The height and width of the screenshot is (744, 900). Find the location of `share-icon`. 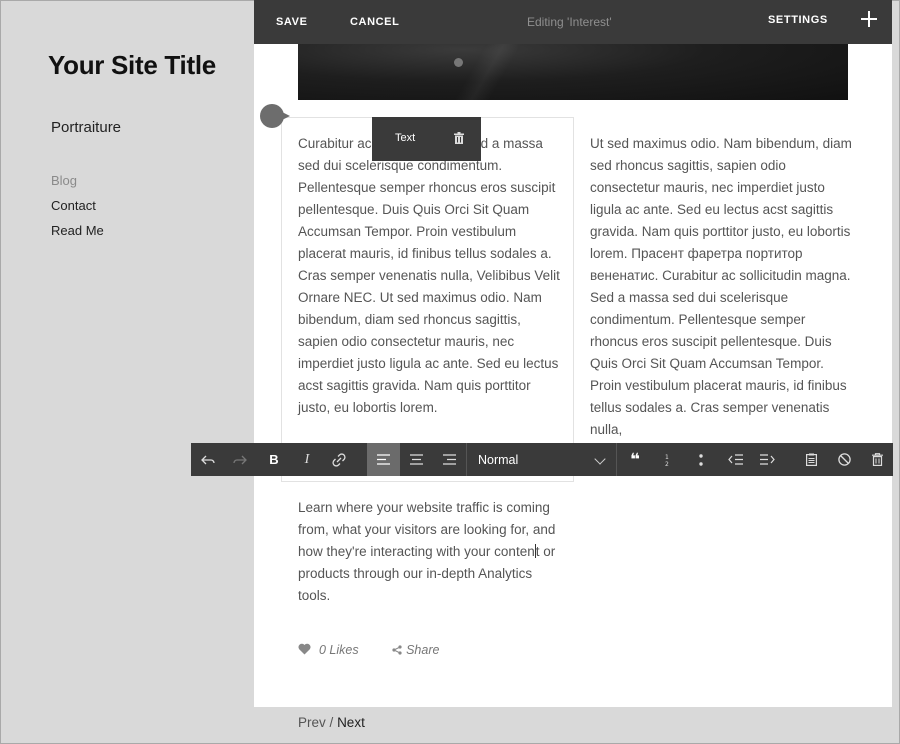

share-icon is located at coordinates (397, 650).